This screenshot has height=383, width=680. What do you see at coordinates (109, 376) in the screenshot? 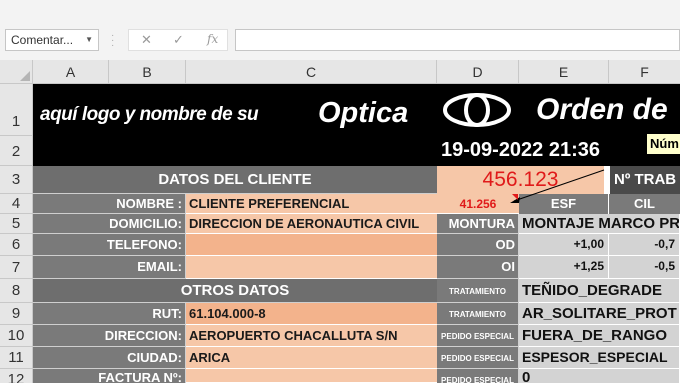
I see `factura-label: FACTURA Nº:` at bounding box center [109, 376].